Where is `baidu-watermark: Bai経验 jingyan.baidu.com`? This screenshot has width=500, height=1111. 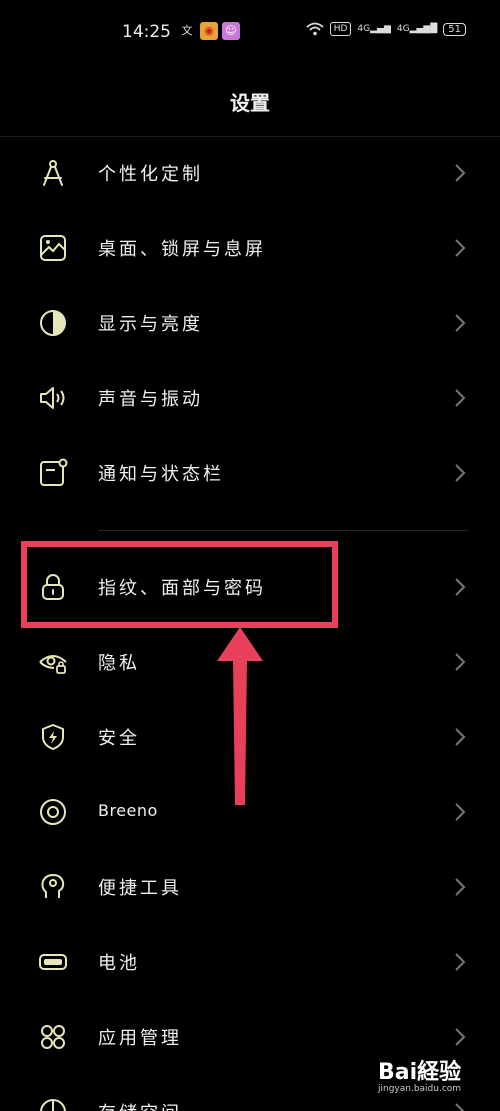
baidu-watermark: Bai経验 jingyan.baidu.com is located at coordinates (419, 1074).